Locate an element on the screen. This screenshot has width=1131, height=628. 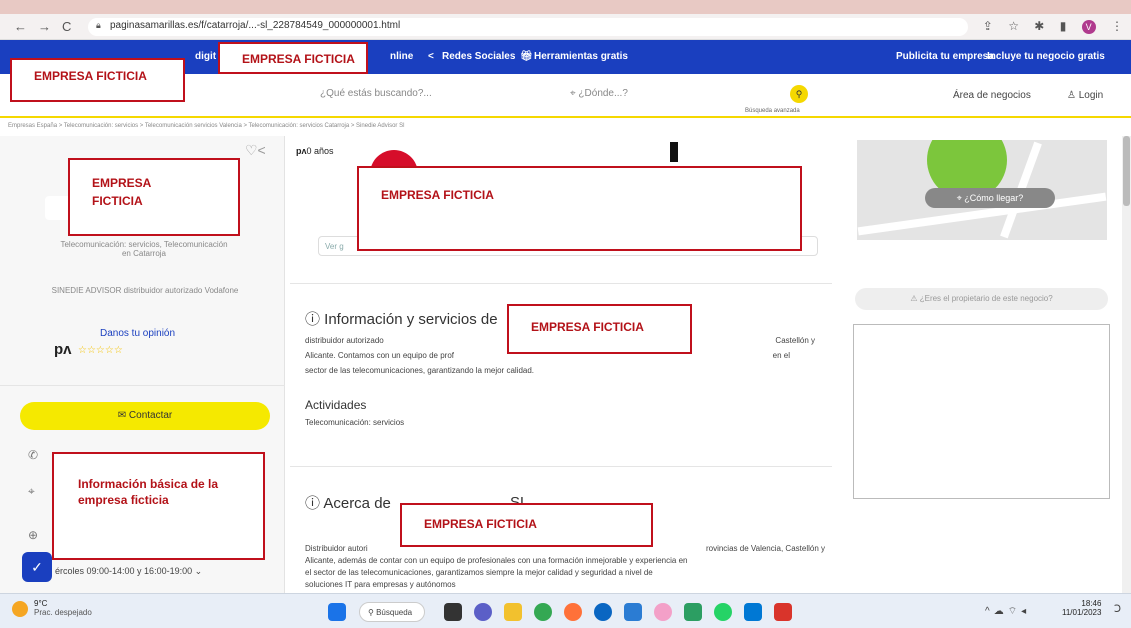
share-icon: ⇪ is located at coordinates (988, 26).